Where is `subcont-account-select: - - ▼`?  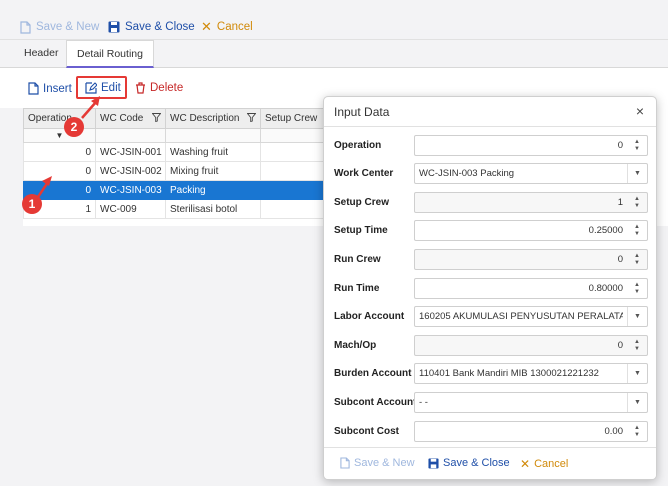
subcont-account-select: - - ▼ is located at coordinates (531, 402).